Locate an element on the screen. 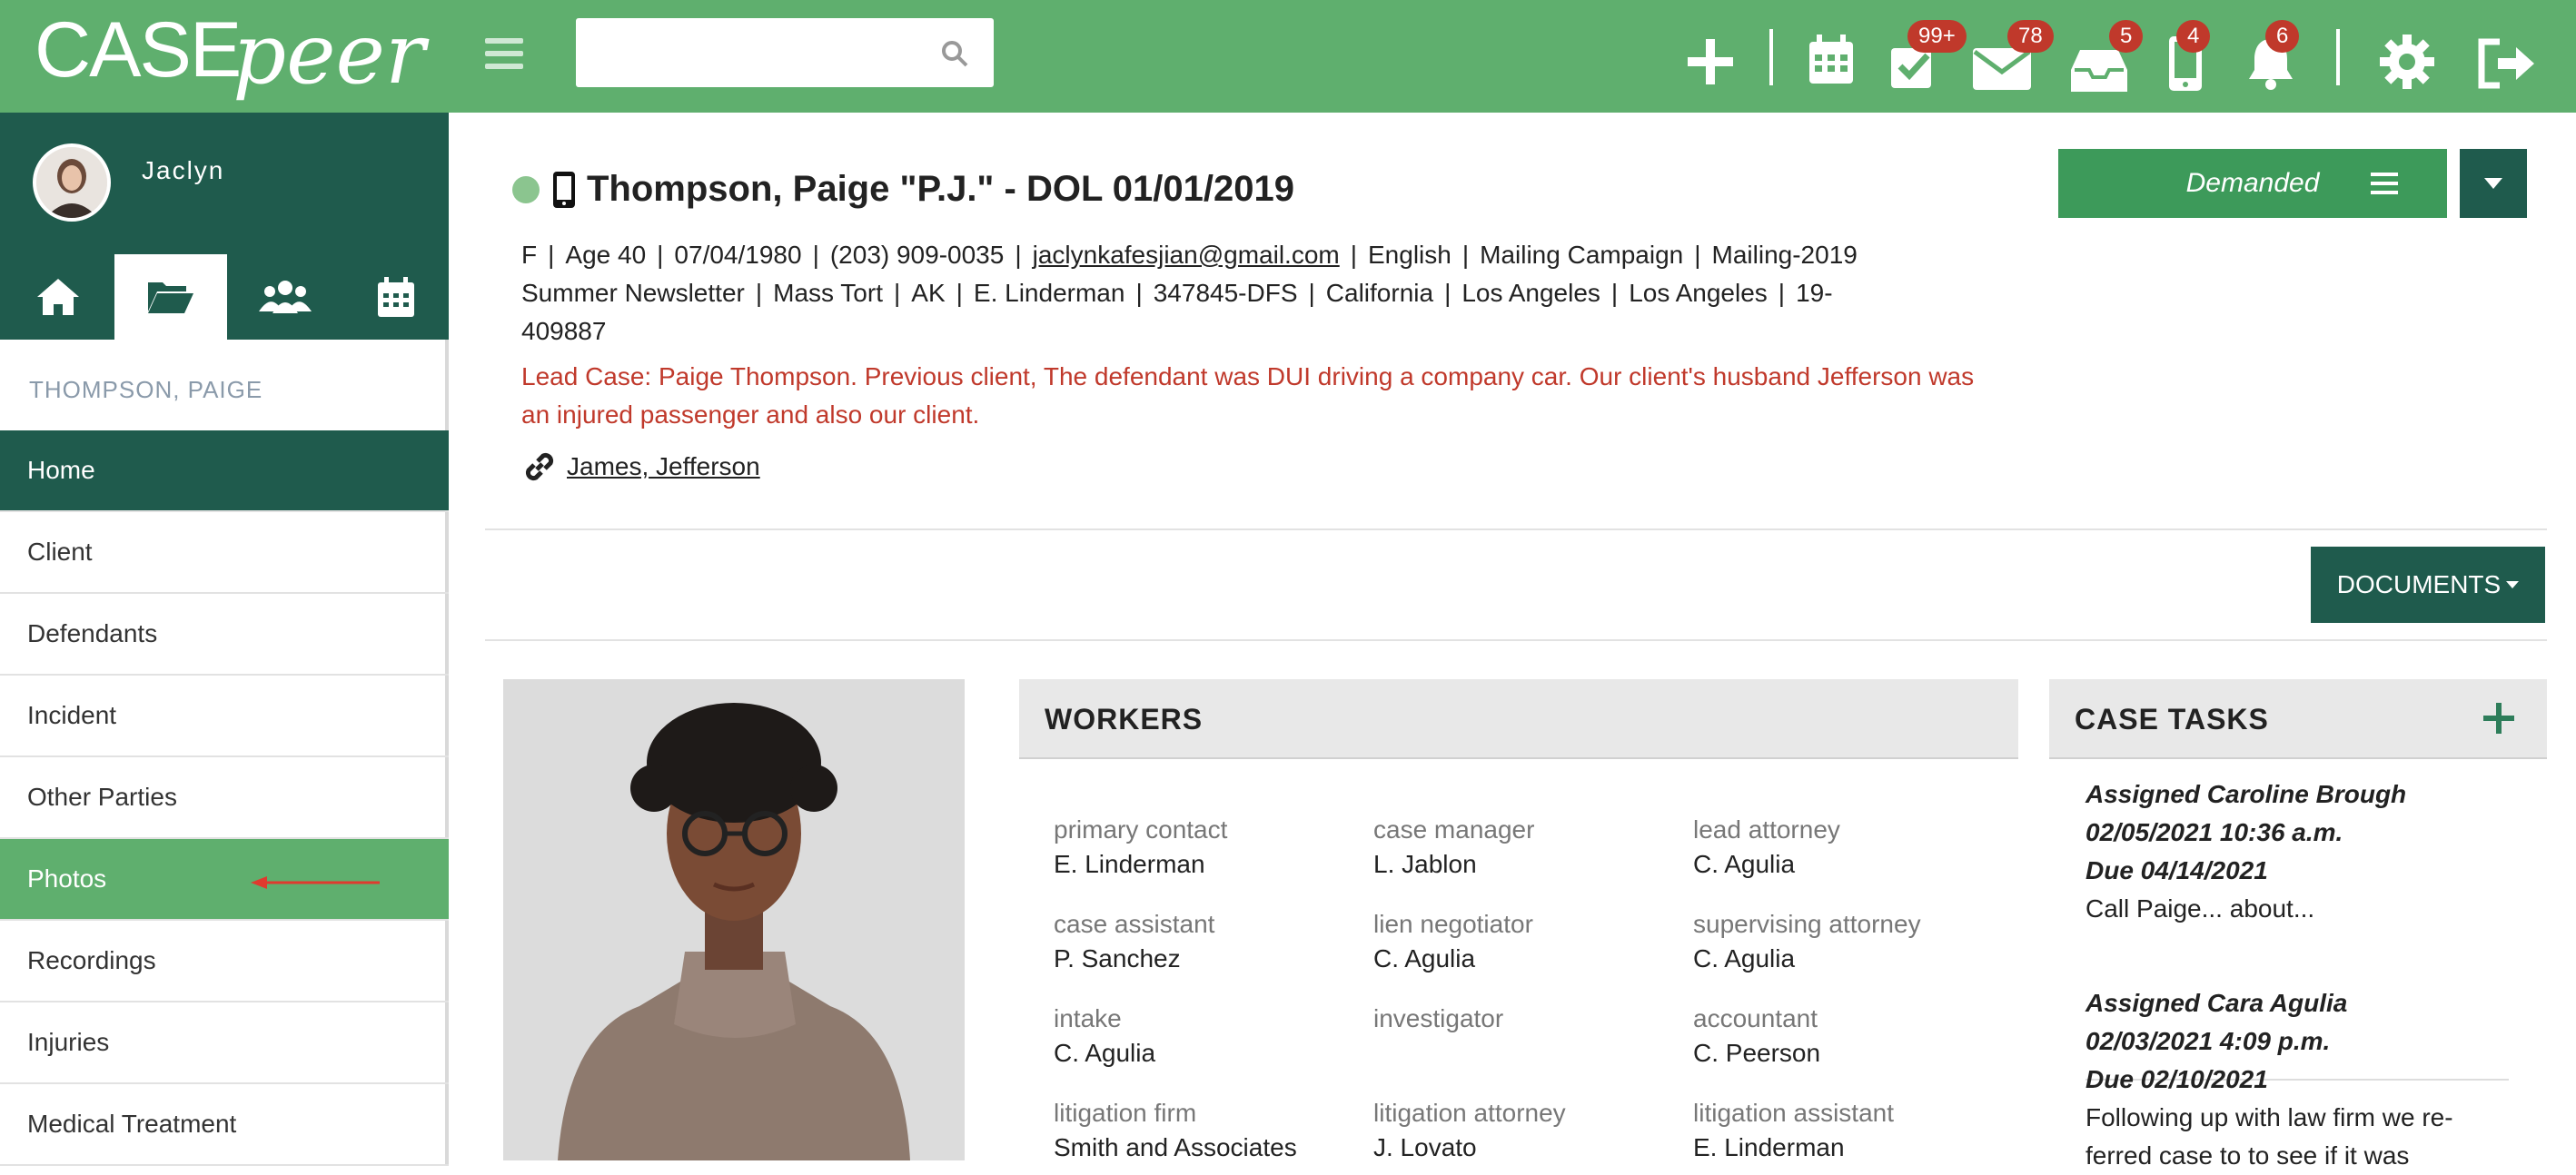  worker-role: litigation assistant is located at coordinates (1794, 1113).